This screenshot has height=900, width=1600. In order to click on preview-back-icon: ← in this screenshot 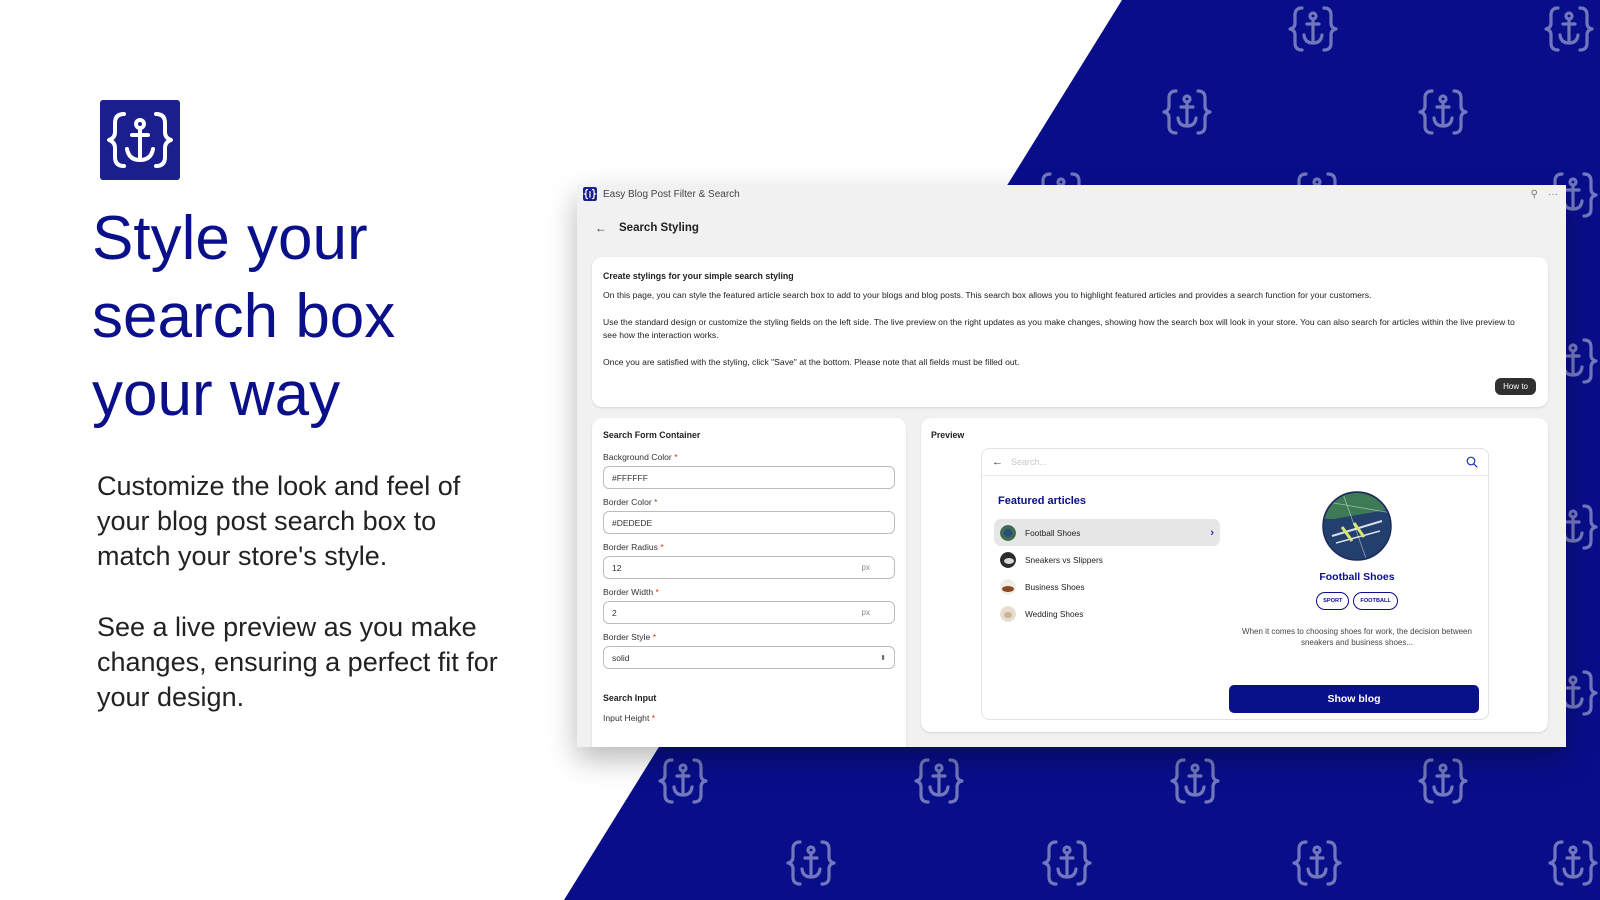, I will do `click(997, 462)`.